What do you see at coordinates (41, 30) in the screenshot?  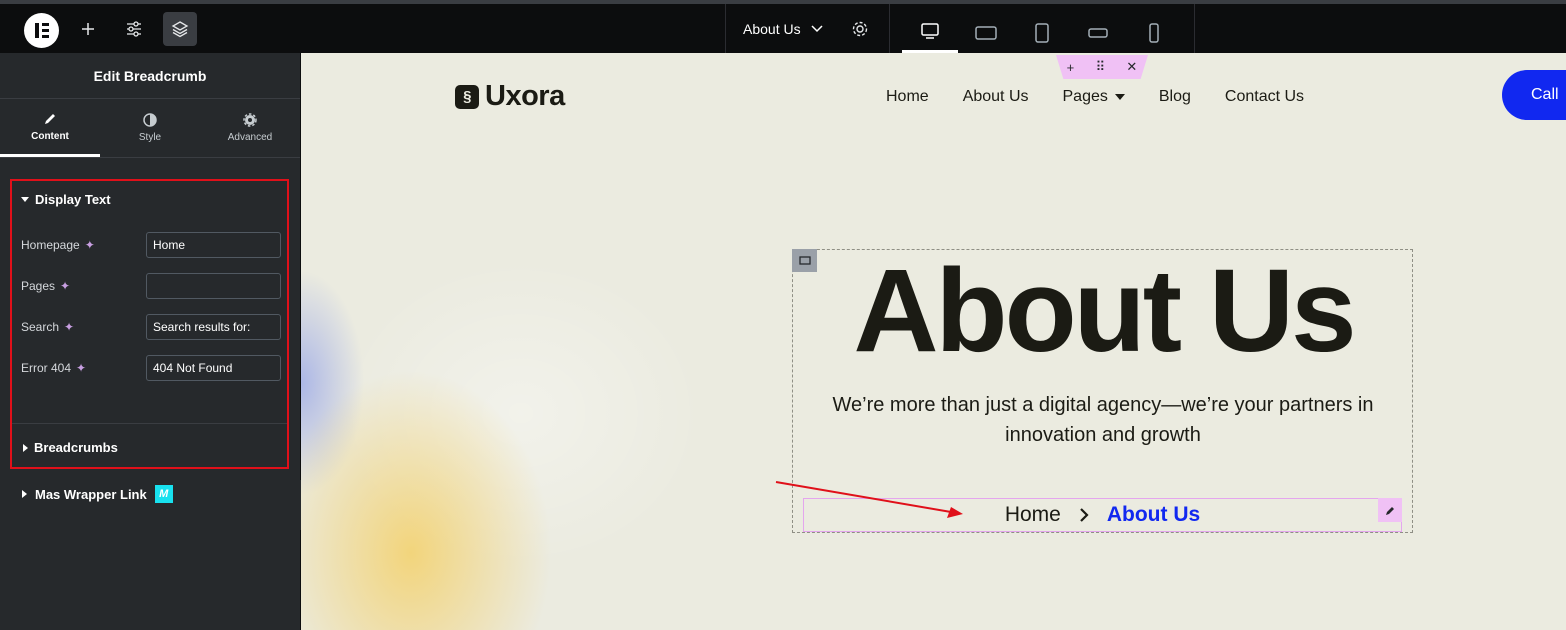 I see `elementor-logo-icon` at bounding box center [41, 30].